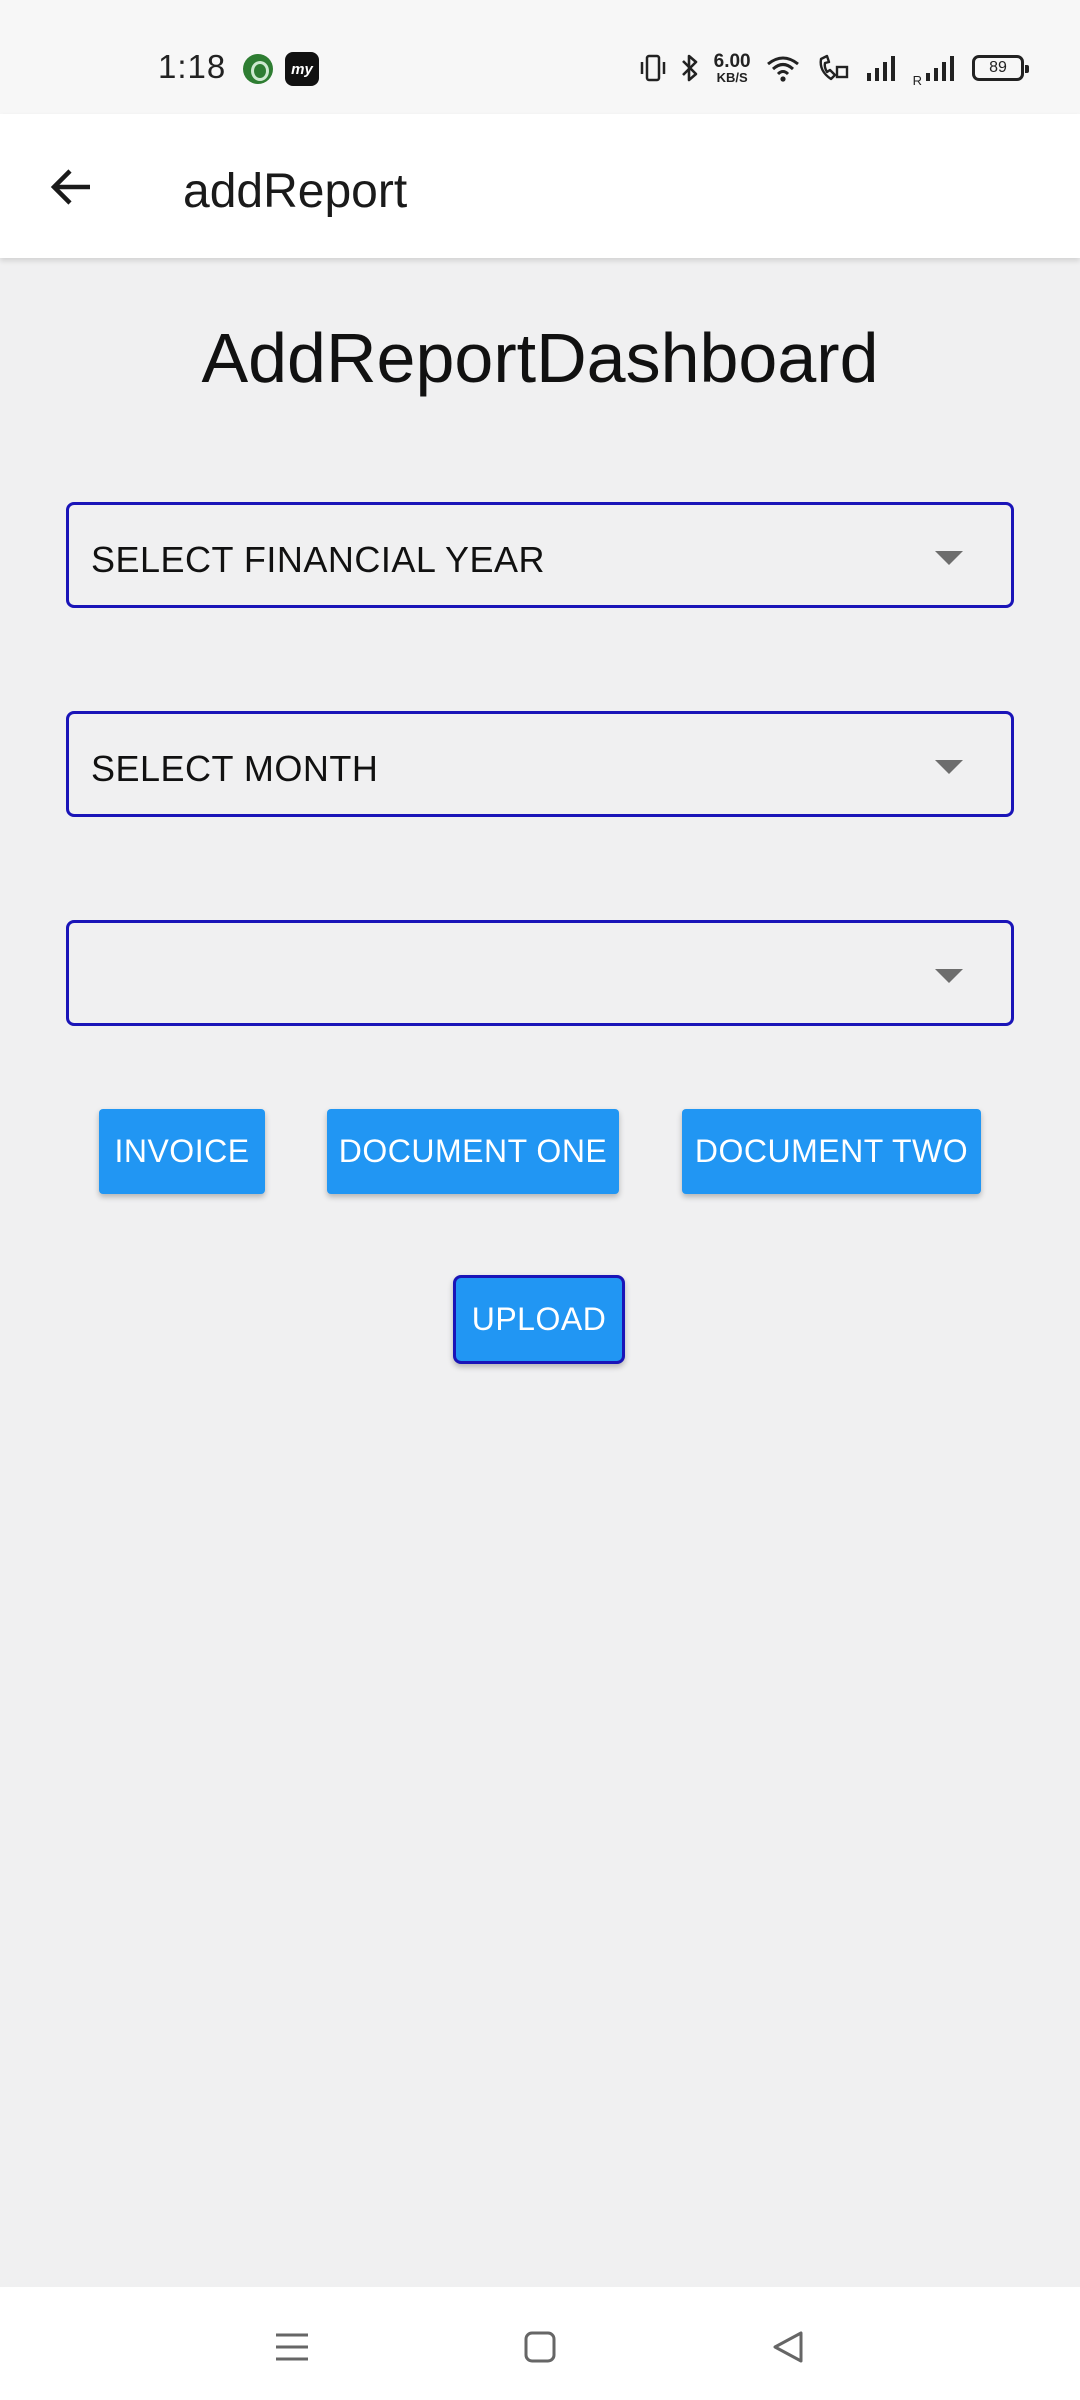 This screenshot has width=1080, height=2400. I want to click on app-notification-icon, so click(258, 69).